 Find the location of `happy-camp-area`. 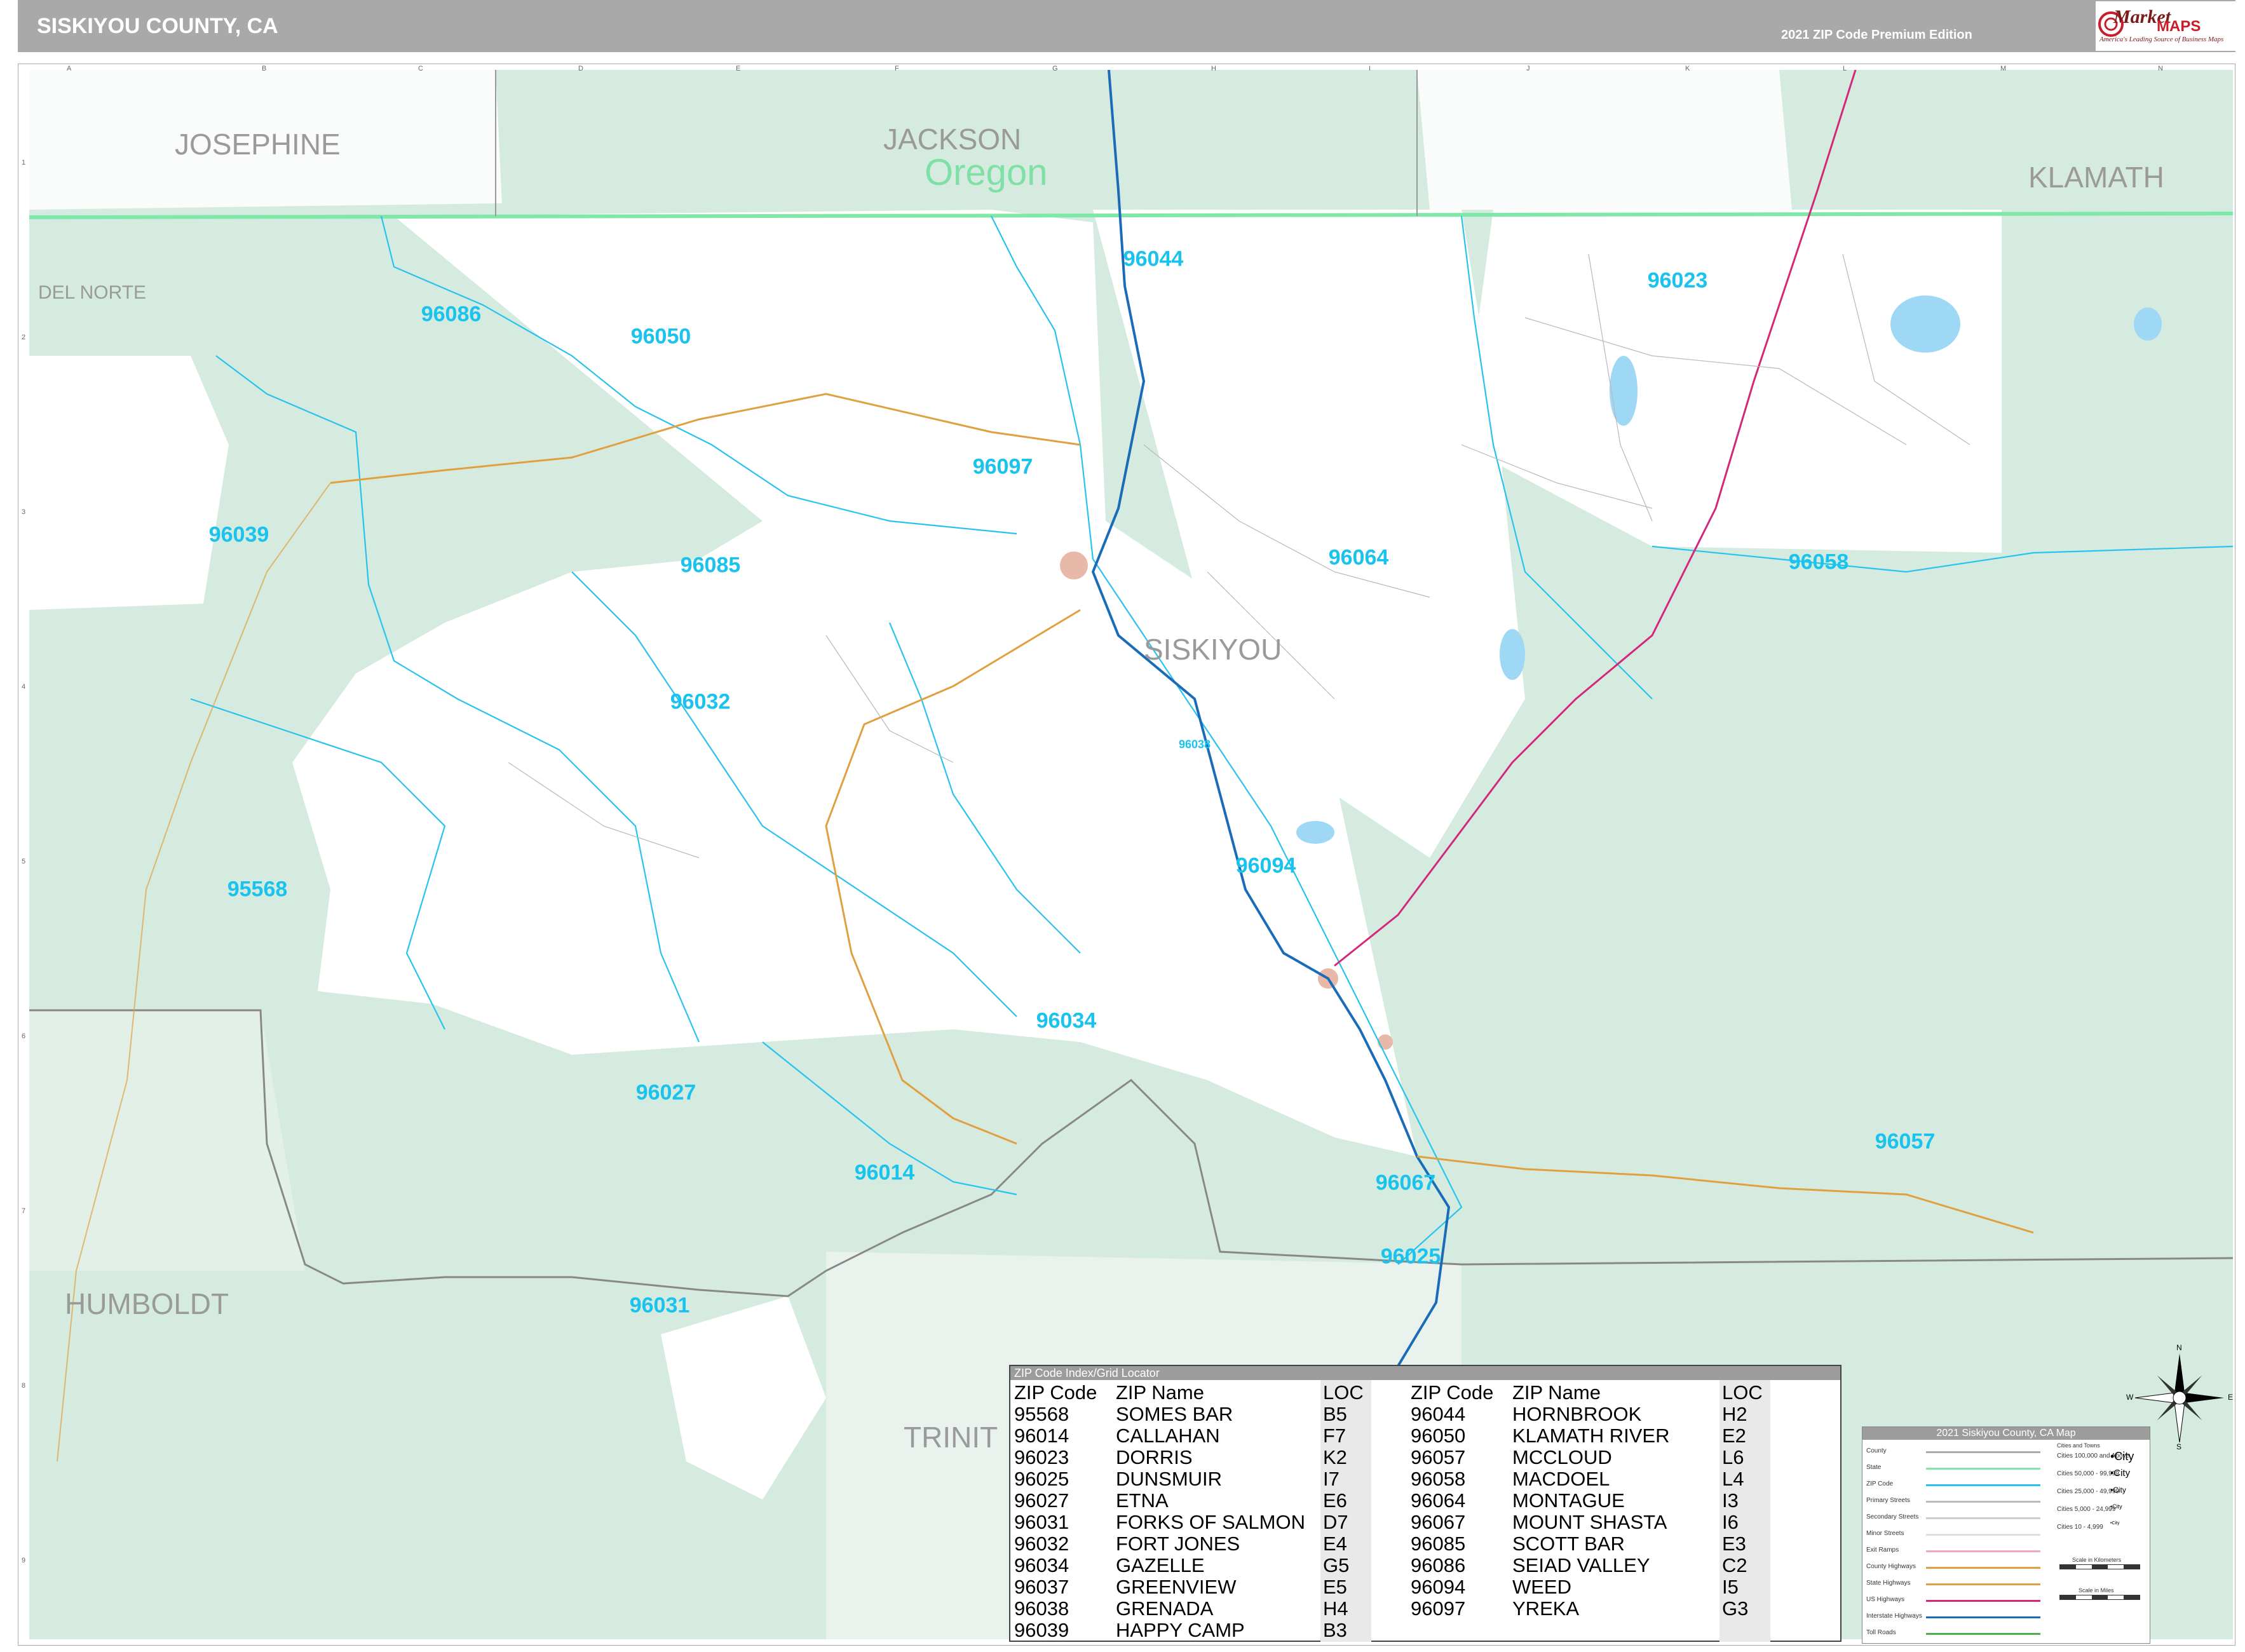

happy-camp-area is located at coordinates (129, 483).